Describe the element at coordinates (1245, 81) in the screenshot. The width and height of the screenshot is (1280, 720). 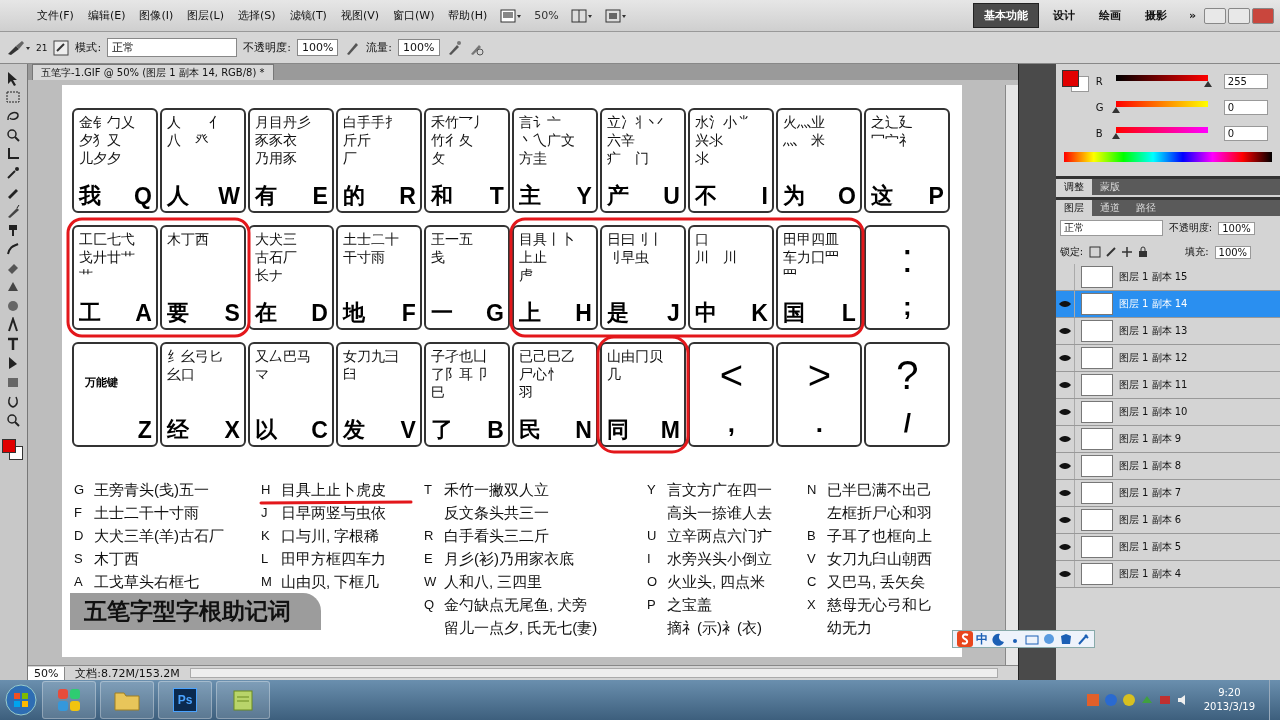
I see `channel-value-field: 255` at that location.